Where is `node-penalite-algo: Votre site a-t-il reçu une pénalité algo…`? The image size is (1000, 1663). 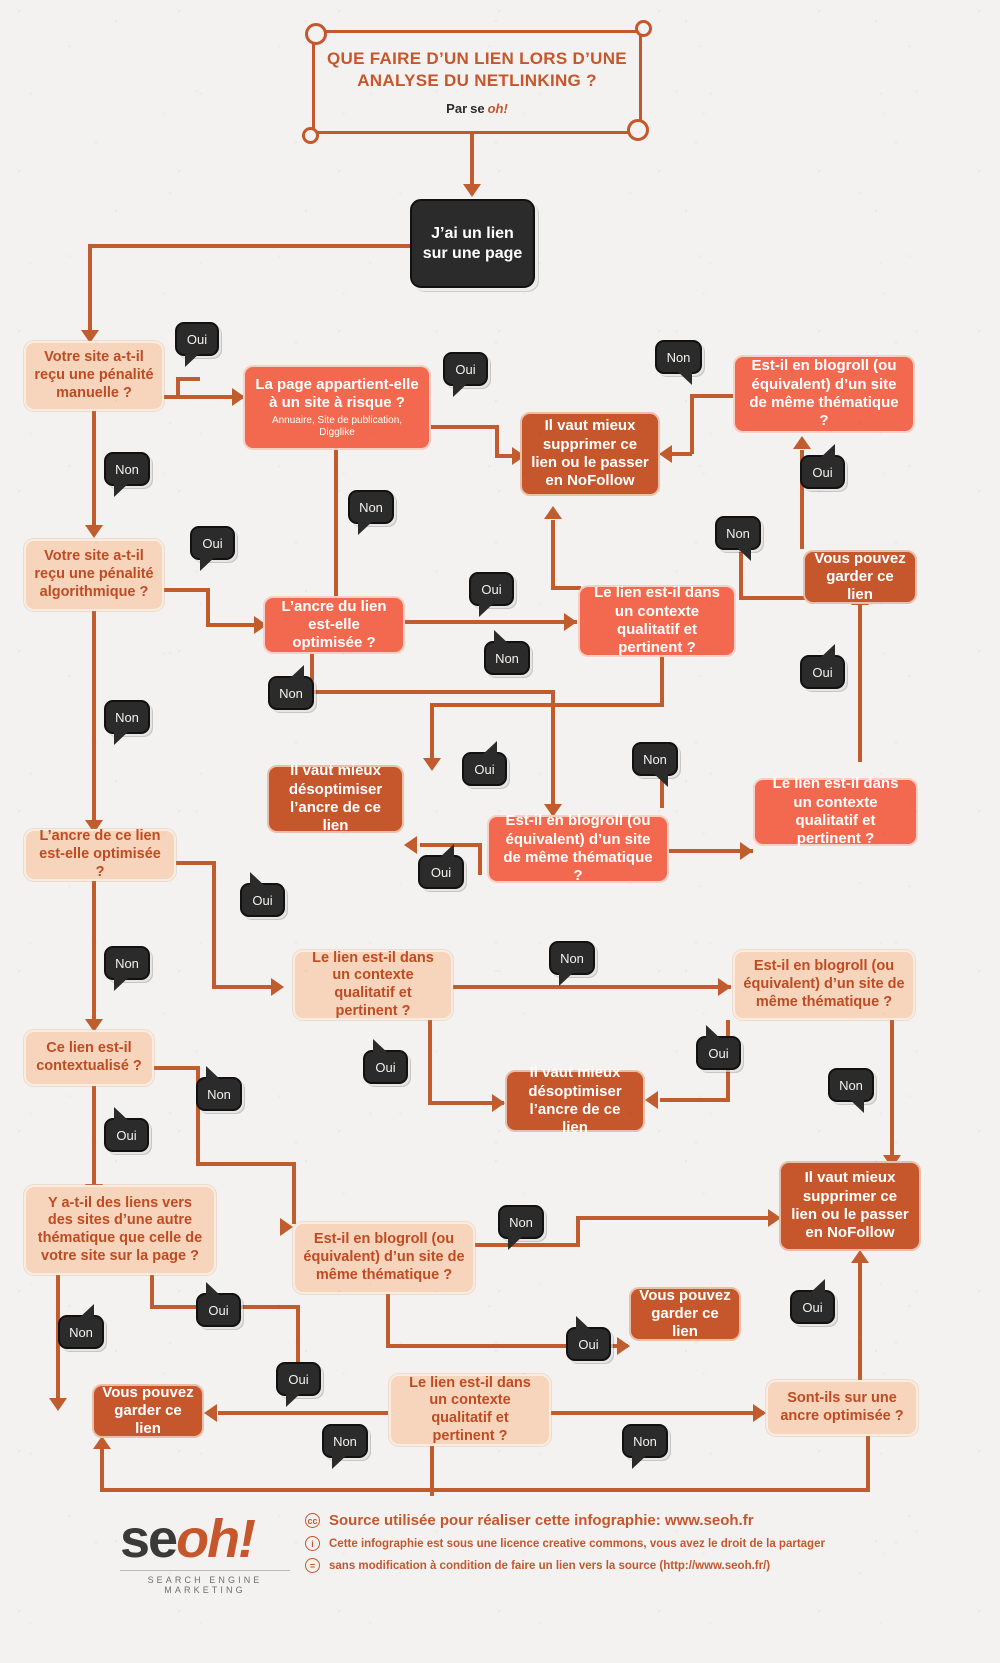 node-penalite-algo: Votre site a-t-il reçu une pénalité algo… is located at coordinates (94, 575).